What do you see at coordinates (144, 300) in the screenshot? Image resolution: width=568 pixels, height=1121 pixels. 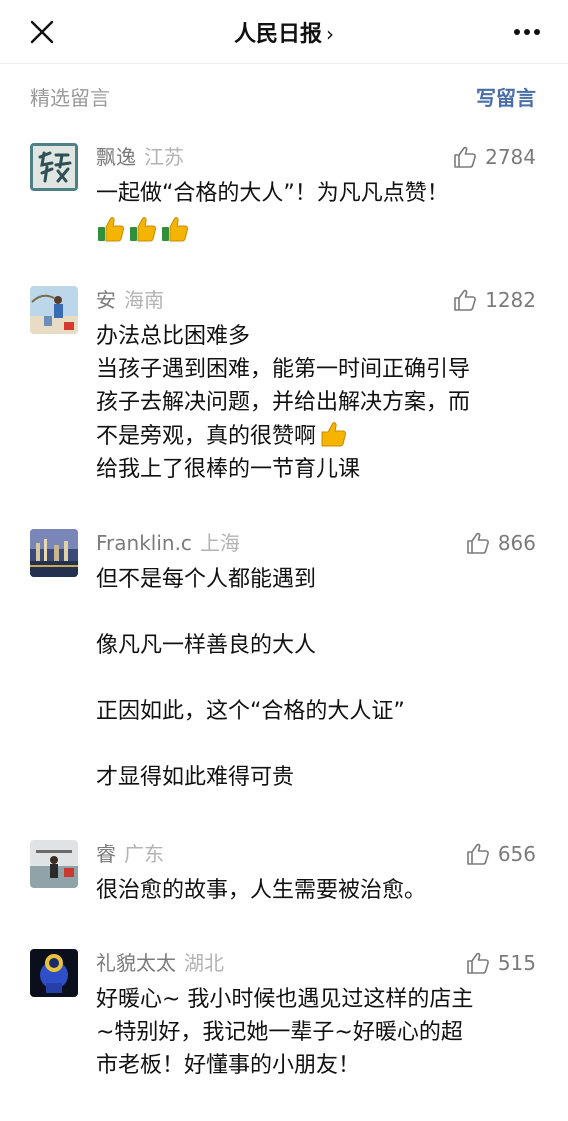 I see `comment-location: 海南` at bounding box center [144, 300].